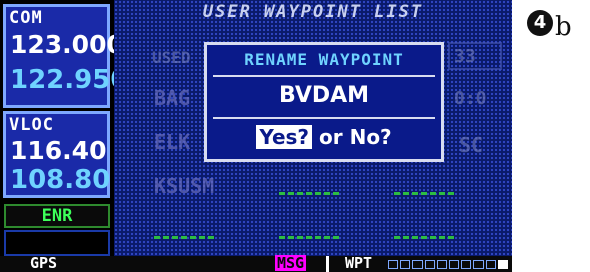 This screenshot has width=590, height=272. What do you see at coordinates (371, 137) in the screenshot?
I see `no-button: No?` at bounding box center [371, 137].